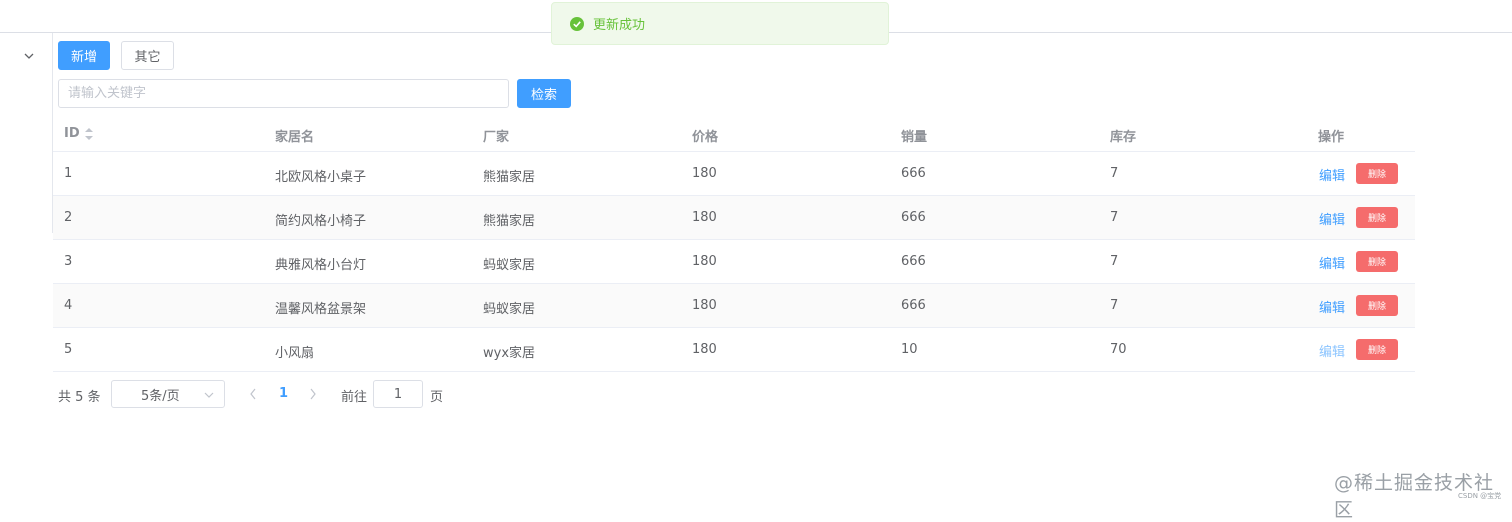 The image size is (1512, 522). Describe the element at coordinates (1123, 137) in the screenshot. I see `header-stock: 库存` at that location.